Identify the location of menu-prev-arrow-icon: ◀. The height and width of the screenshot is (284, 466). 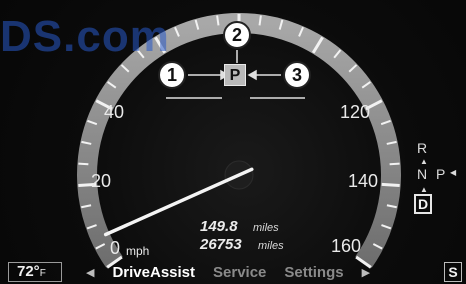
(90, 272).